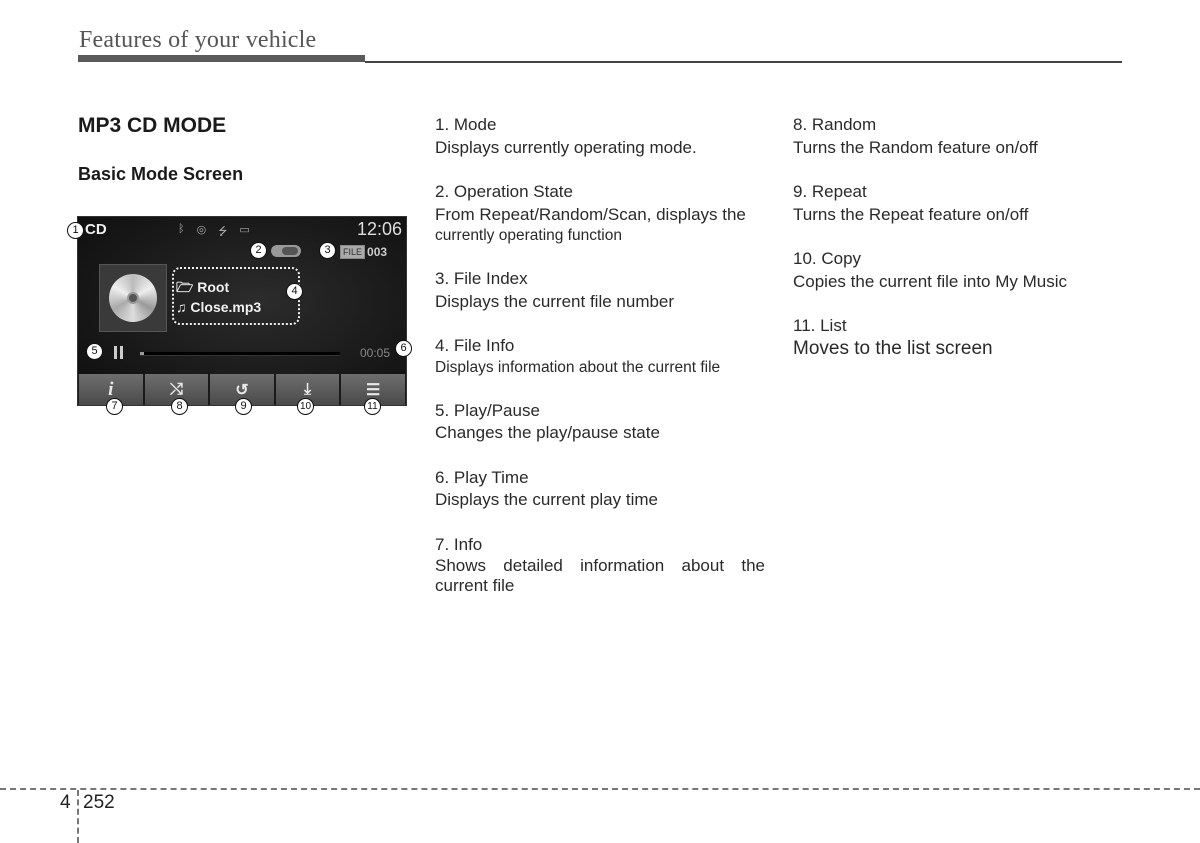 The height and width of the screenshot is (843, 1200). What do you see at coordinates (372, 406) in the screenshot?
I see `callout-11: 11` at bounding box center [372, 406].